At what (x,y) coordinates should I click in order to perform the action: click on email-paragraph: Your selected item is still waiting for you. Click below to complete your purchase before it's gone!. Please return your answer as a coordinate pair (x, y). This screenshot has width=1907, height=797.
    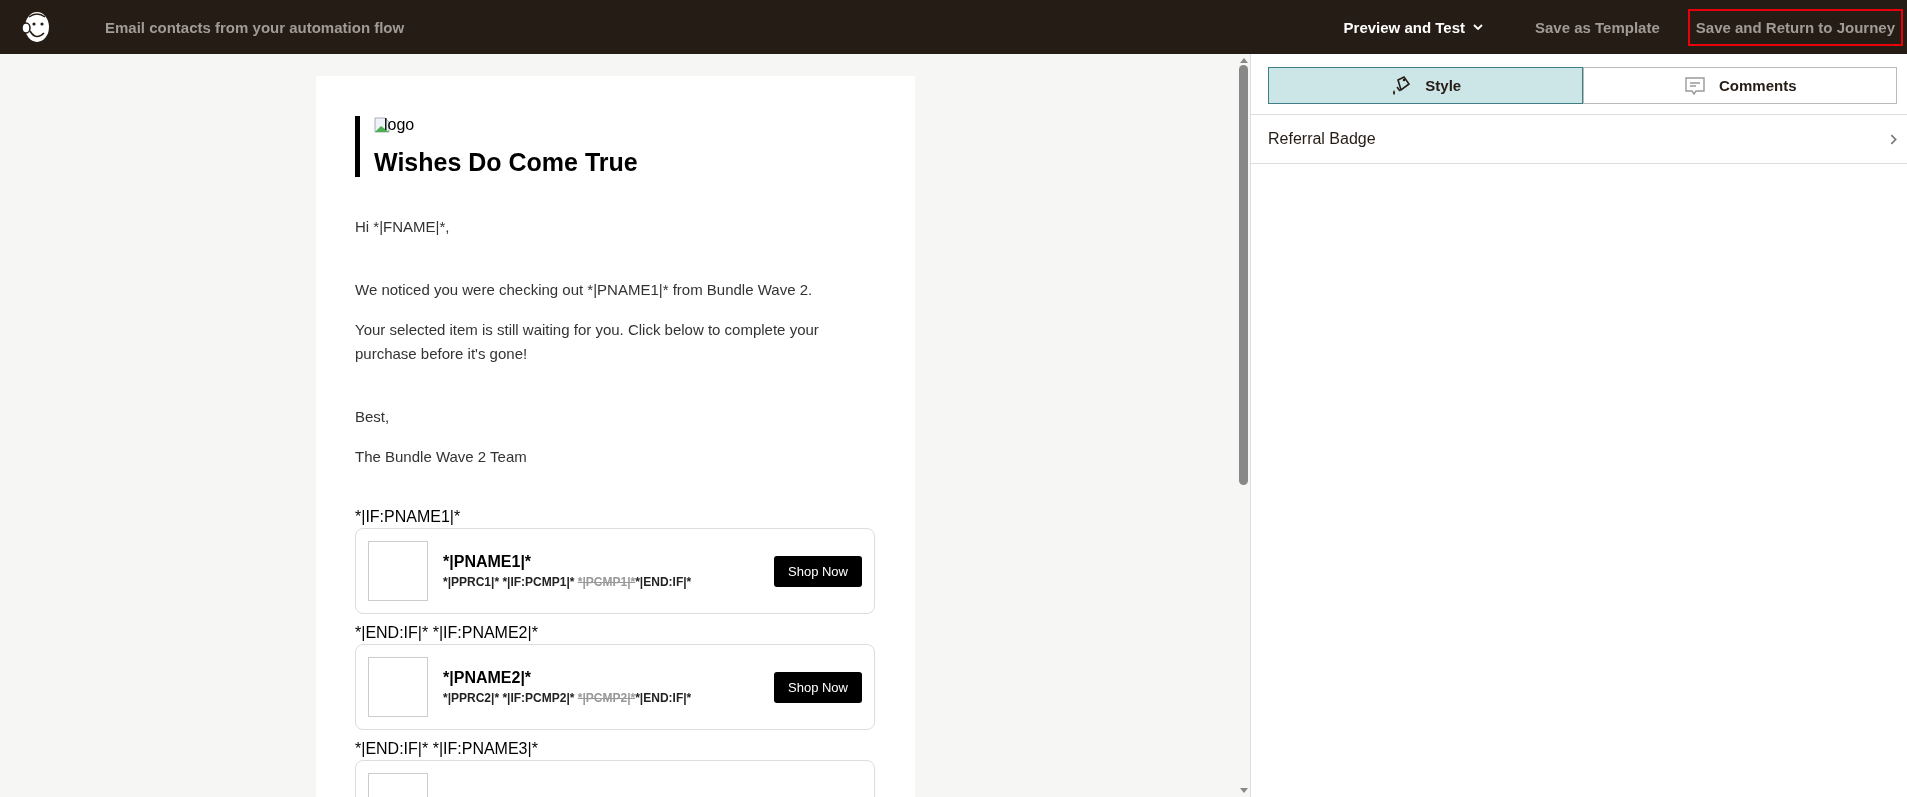
    Looking at the image, I should click on (587, 342).